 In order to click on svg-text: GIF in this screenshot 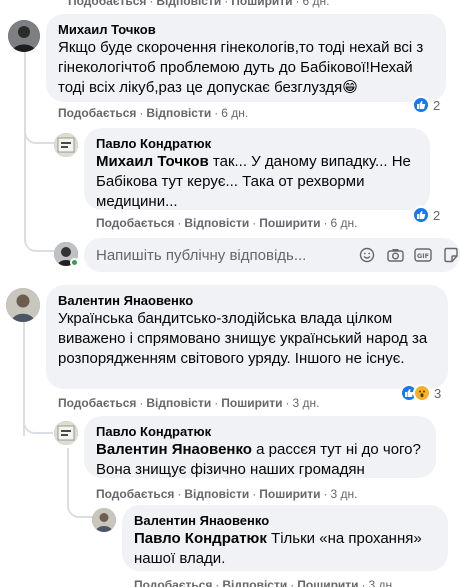, I will do `click(423, 256)`.